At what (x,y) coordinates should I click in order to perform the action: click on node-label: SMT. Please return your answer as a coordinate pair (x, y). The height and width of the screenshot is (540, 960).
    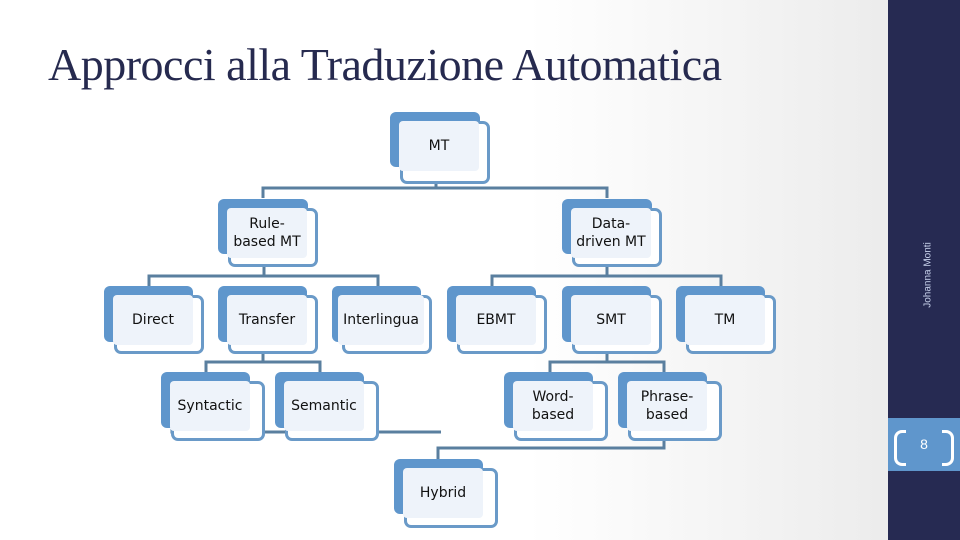
    Looking at the image, I should click on (611, 320).